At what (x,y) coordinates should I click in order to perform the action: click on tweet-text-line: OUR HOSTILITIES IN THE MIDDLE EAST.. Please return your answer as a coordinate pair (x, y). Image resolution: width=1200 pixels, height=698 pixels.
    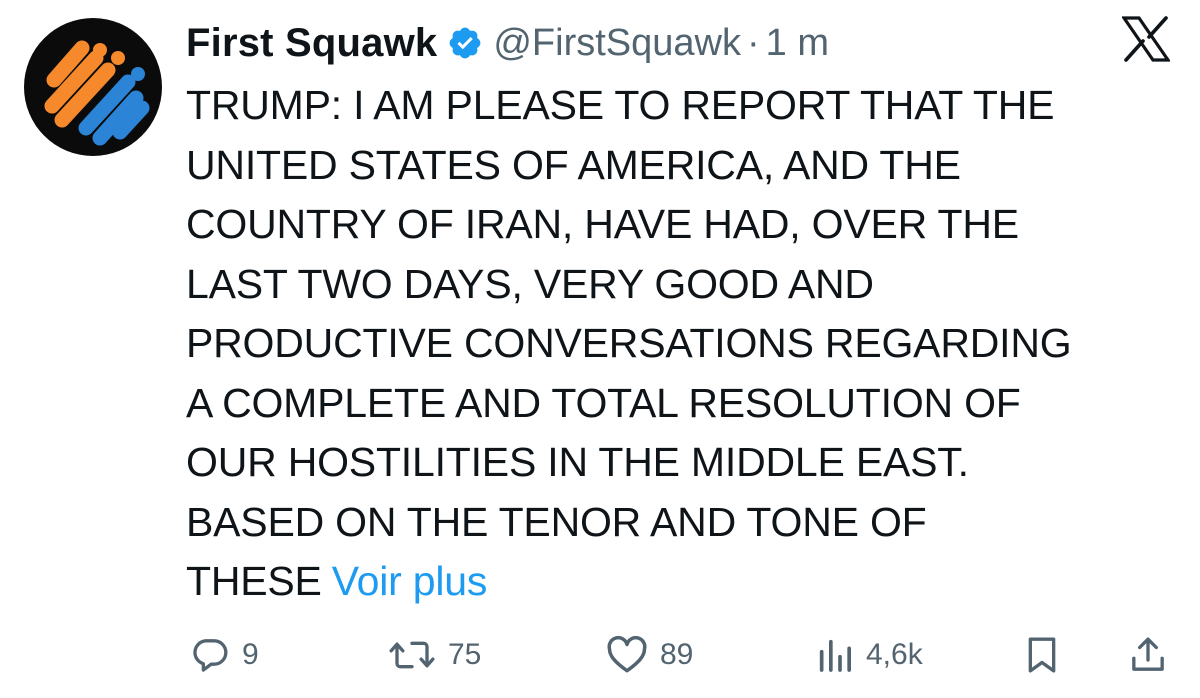
    Looking at the image, I should click on (577, 462).